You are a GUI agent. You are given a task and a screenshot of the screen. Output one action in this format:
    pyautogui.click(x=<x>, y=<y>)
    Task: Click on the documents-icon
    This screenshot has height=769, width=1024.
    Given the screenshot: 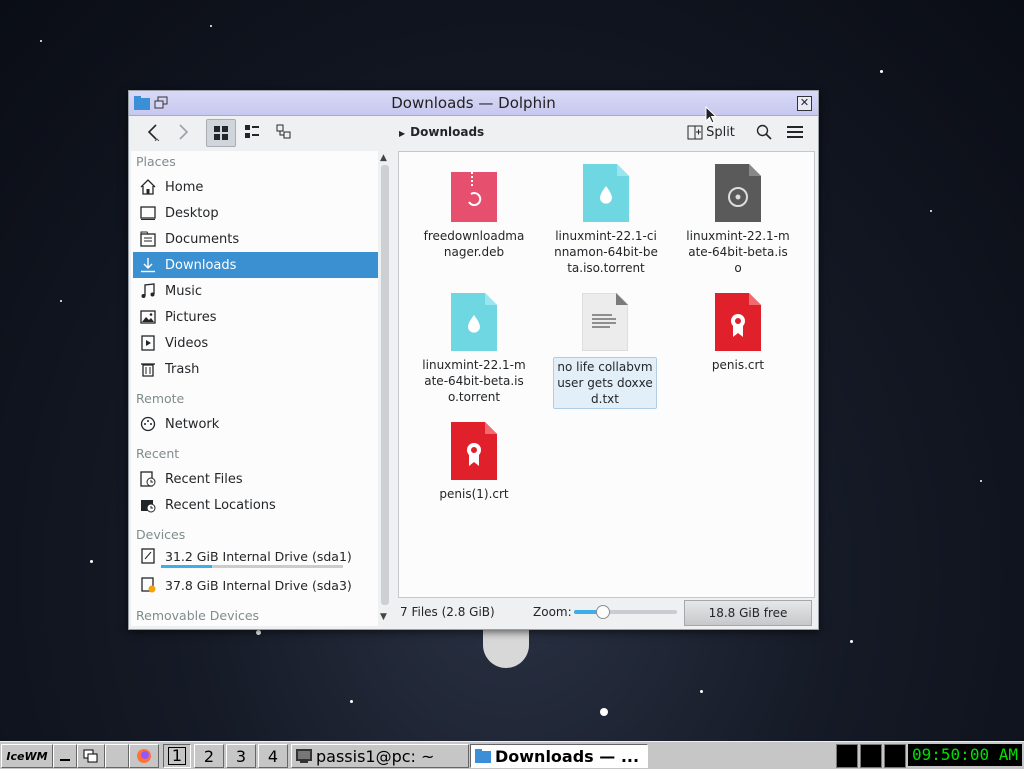 What is the action you would take?
    pyautogui.click(x=148, y=239)
    